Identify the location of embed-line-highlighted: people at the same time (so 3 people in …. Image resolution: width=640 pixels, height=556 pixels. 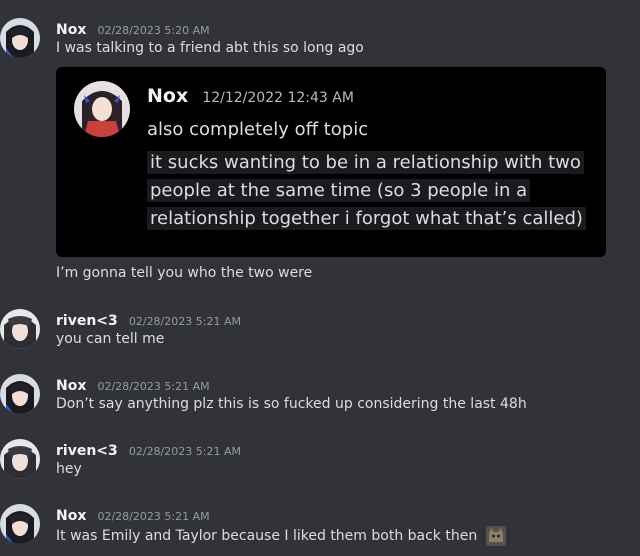
(339, 190).